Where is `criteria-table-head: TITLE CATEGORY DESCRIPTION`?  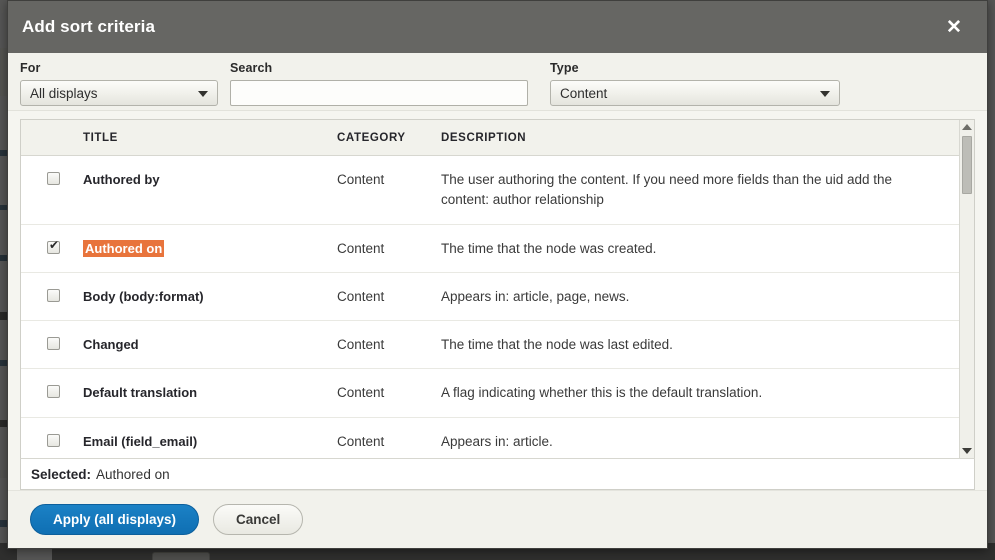 criteria-table-head: TITLE CATEGORY DESCRIPTION is located at coordinates (490, 138).